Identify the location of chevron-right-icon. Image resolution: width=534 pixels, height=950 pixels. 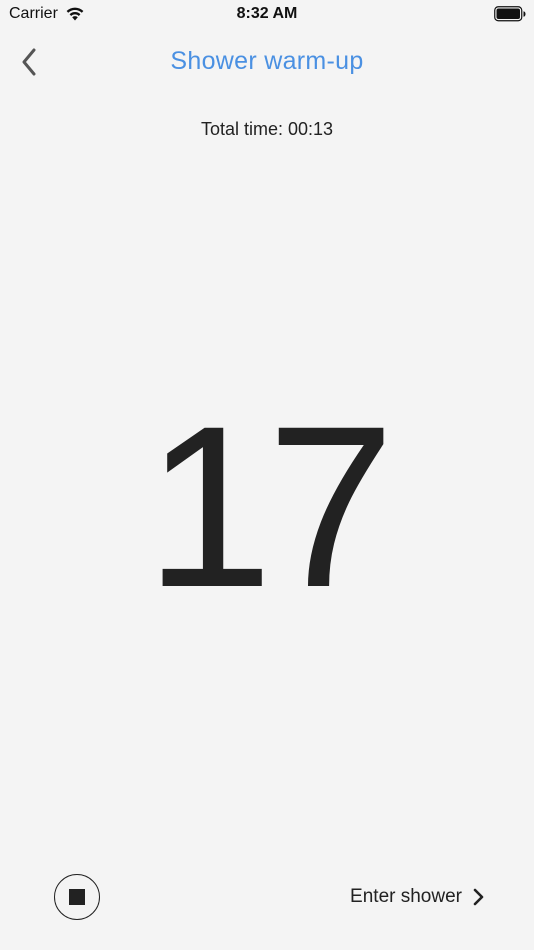
(478, 897).